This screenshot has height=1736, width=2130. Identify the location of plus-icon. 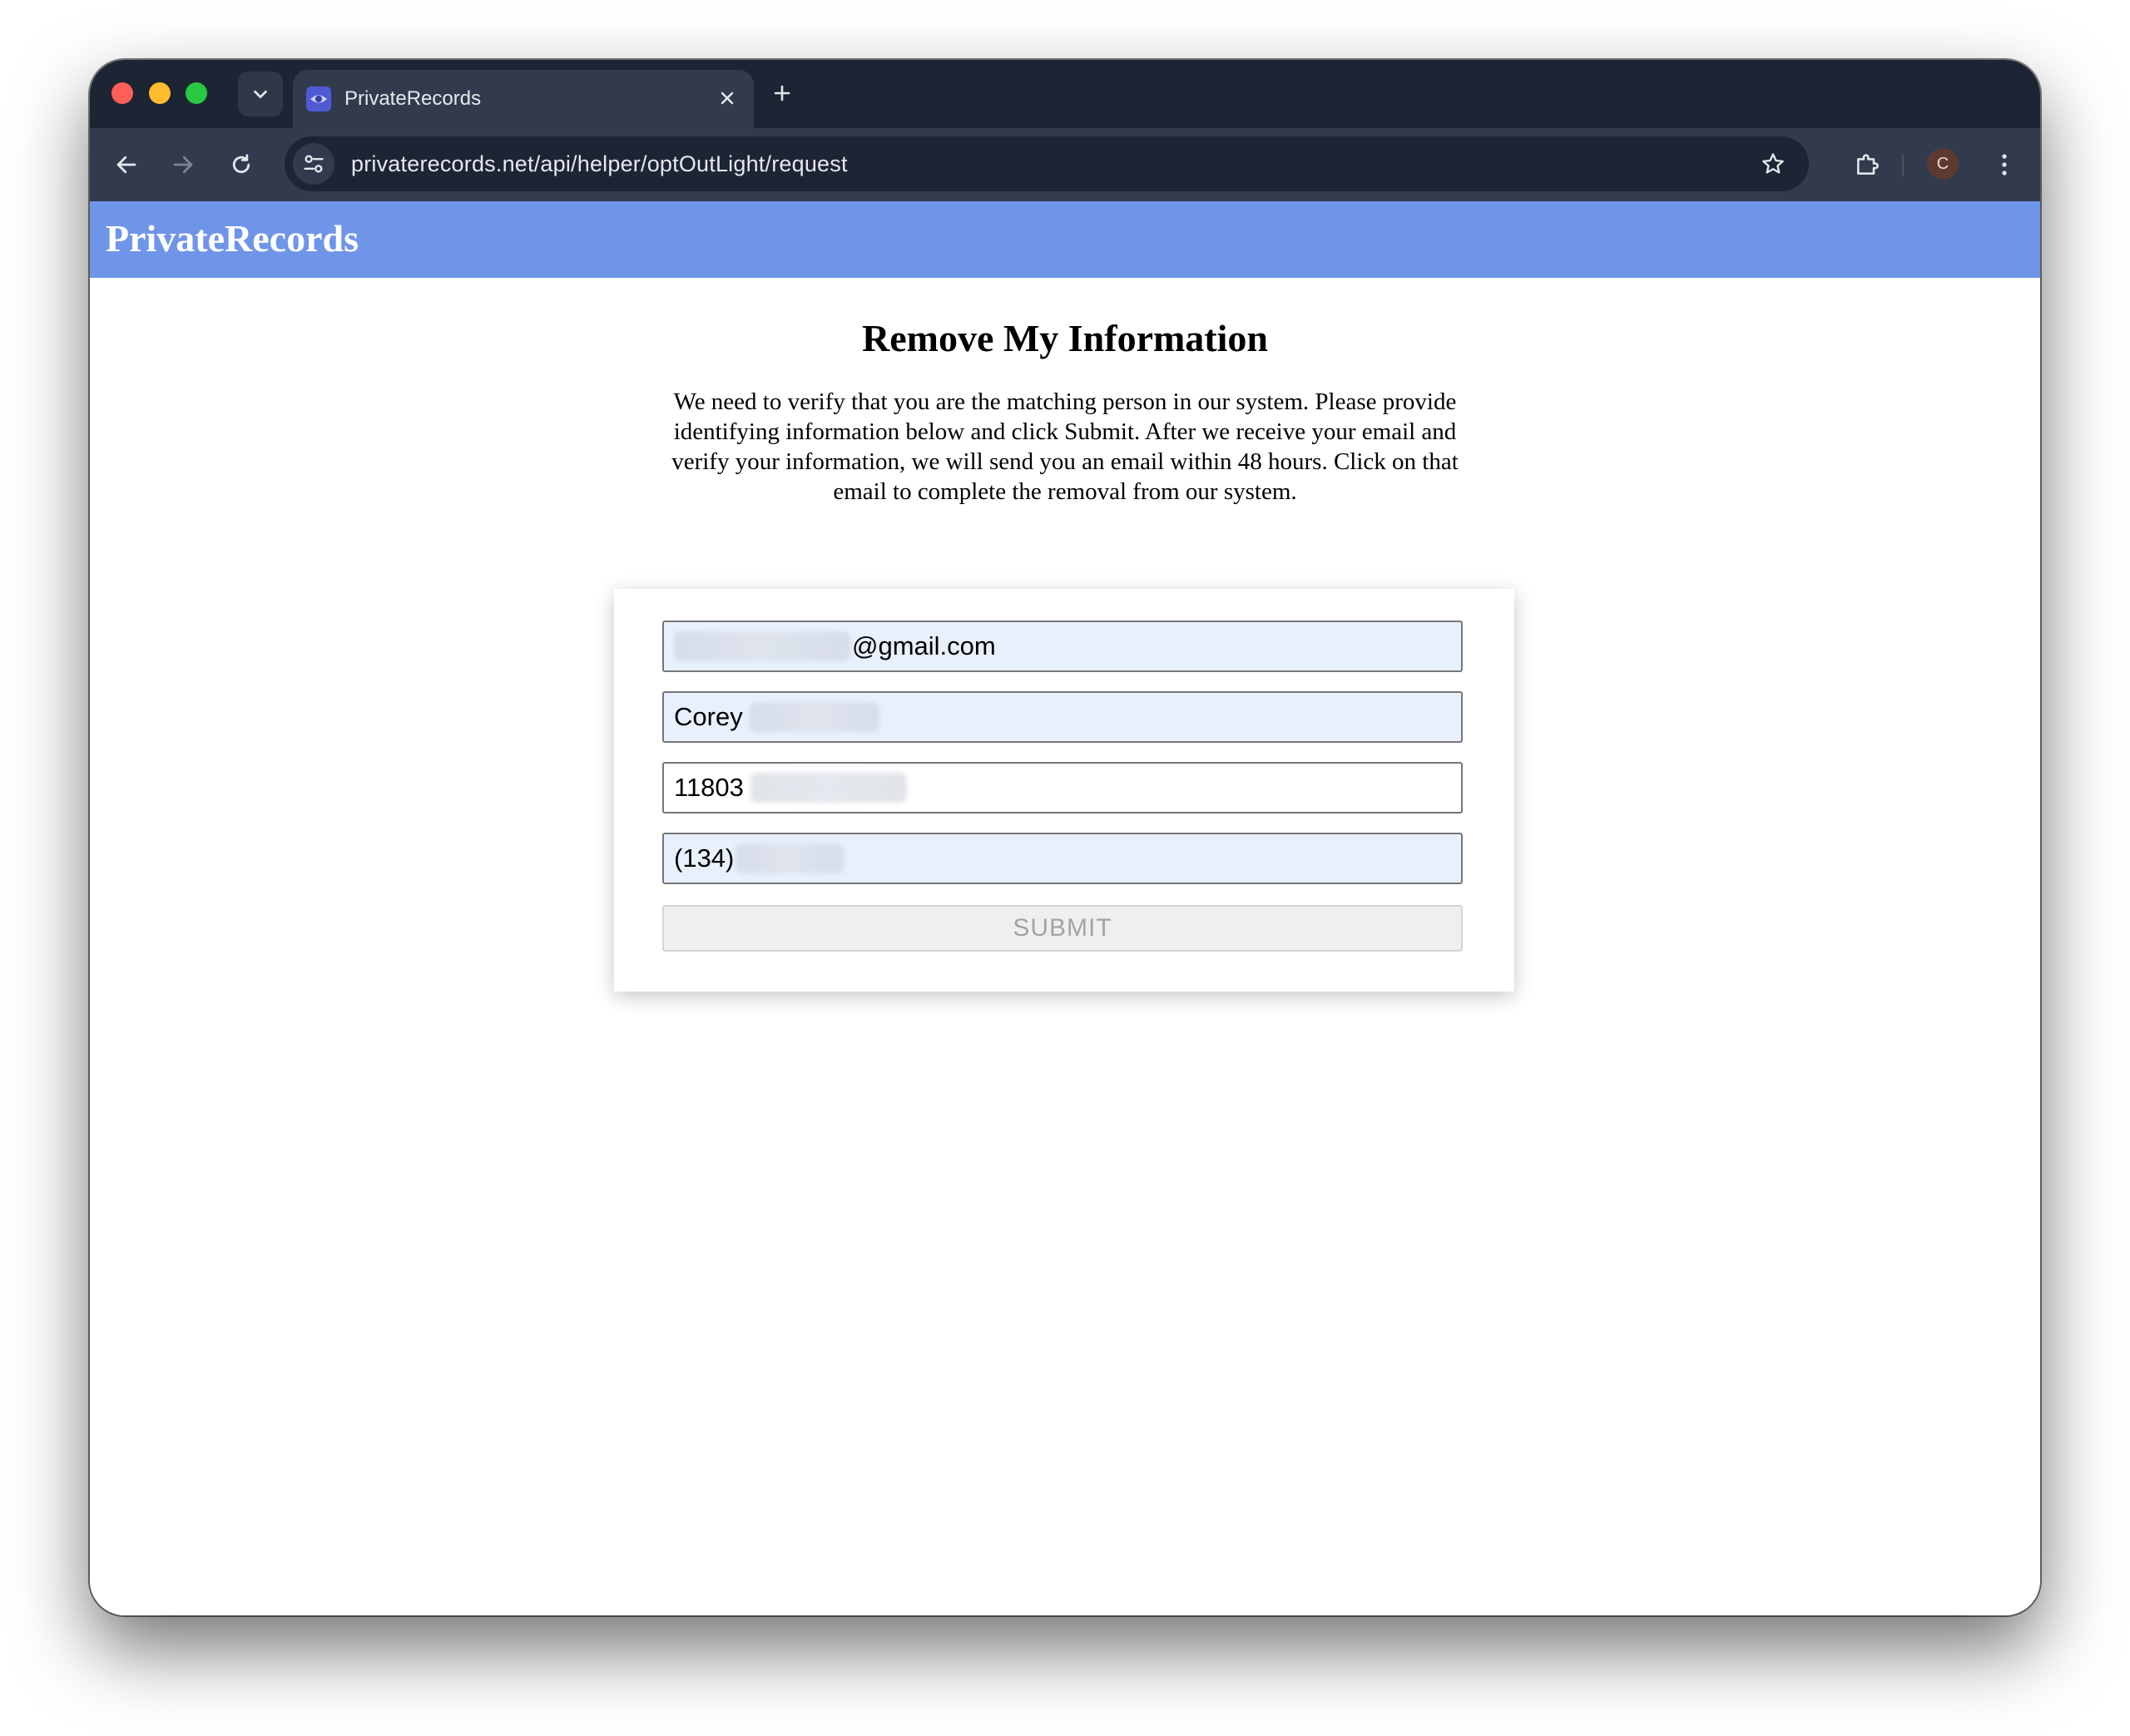
(782, 93).